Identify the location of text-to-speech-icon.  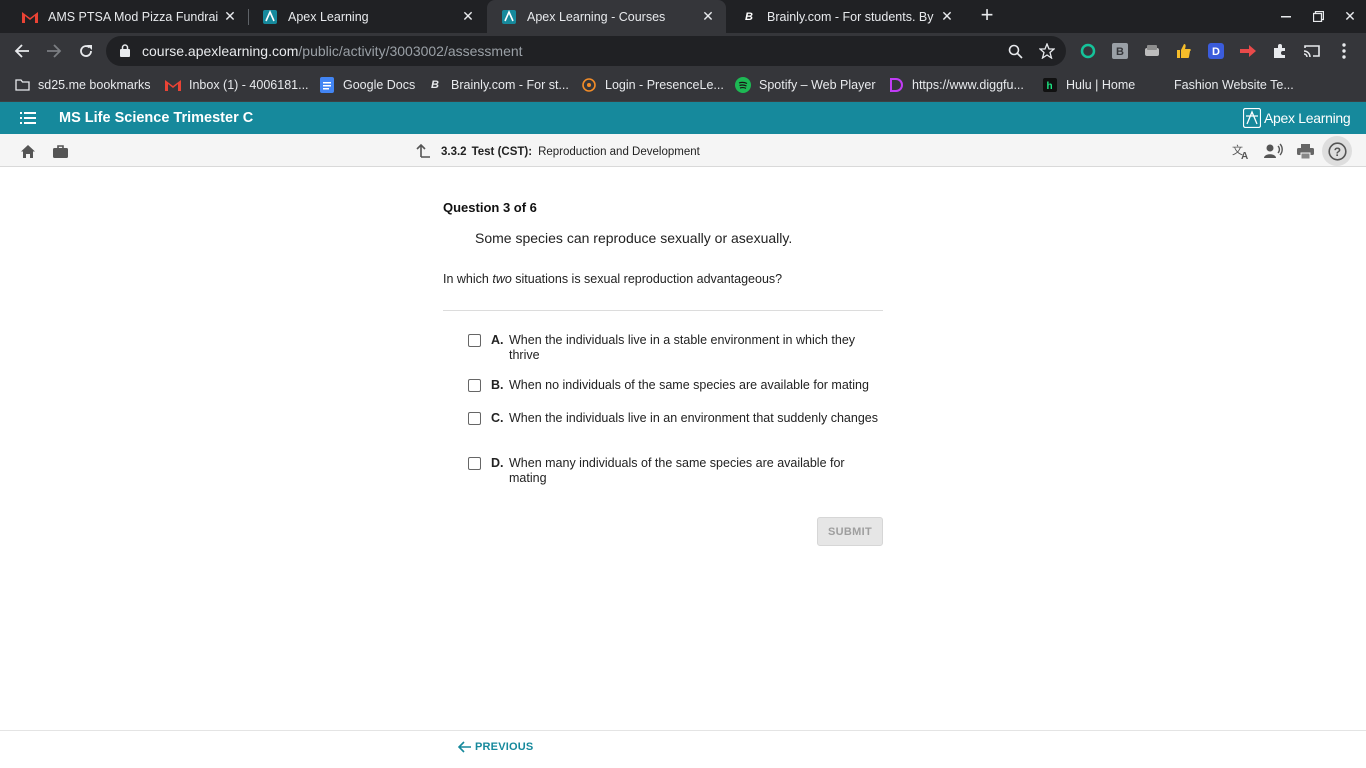
(1273, 151).